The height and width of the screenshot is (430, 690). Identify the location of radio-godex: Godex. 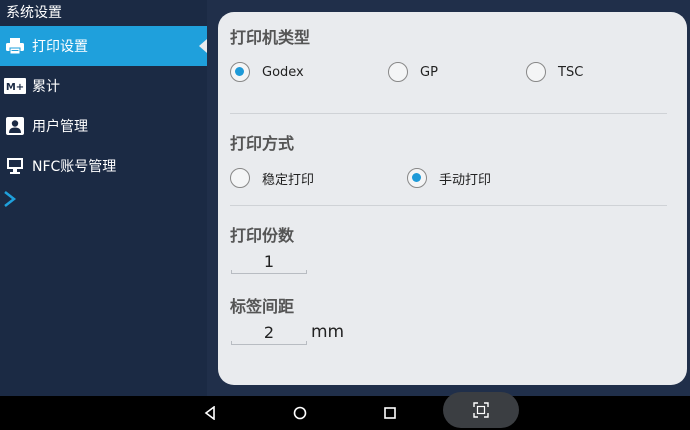
(267, 72).